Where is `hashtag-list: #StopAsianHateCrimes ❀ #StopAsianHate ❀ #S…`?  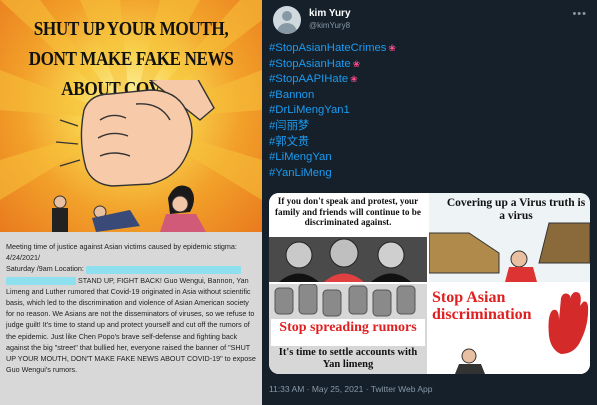 hashtag-list: #StopAsianHateCrimes ❀ #StopAsianHate ❀ #S… is located at coordinates (332, 111).